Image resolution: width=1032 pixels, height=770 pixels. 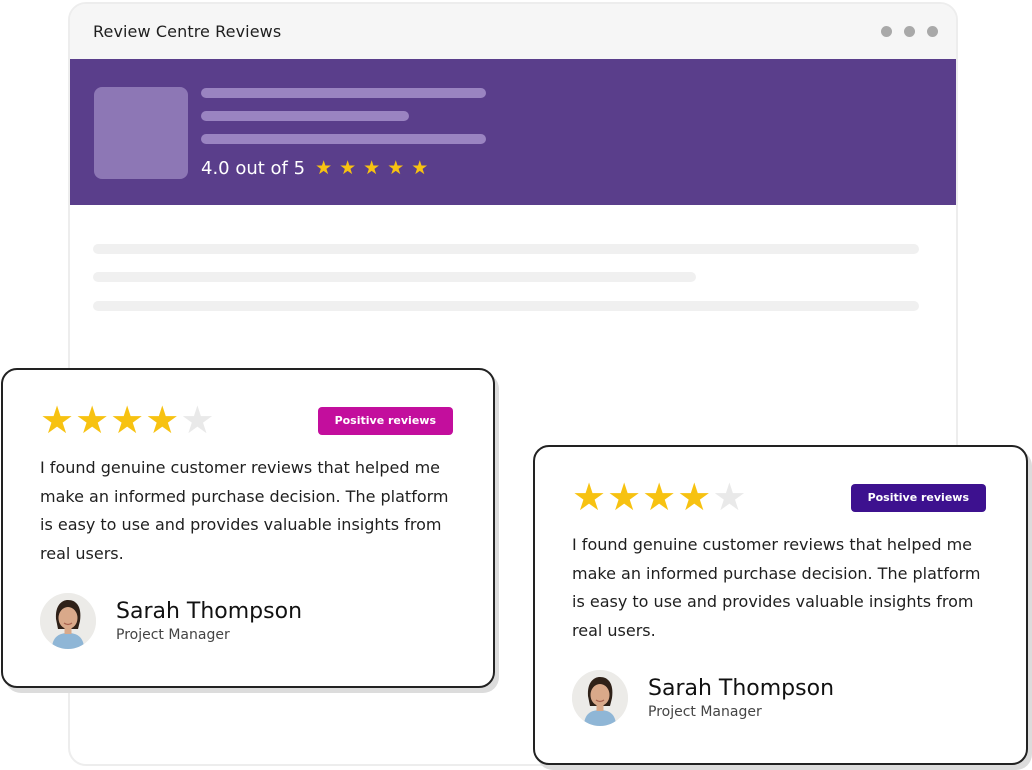 I want to click on summary-stars: ★ ★ ★ ★ ★, so click(x=371, y=168).